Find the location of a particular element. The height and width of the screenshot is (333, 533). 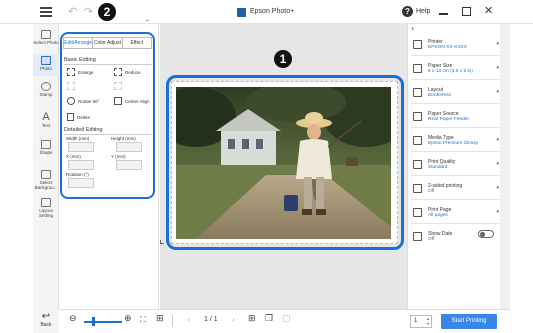

nav-label: Photo is located at coordinates (46, 68).